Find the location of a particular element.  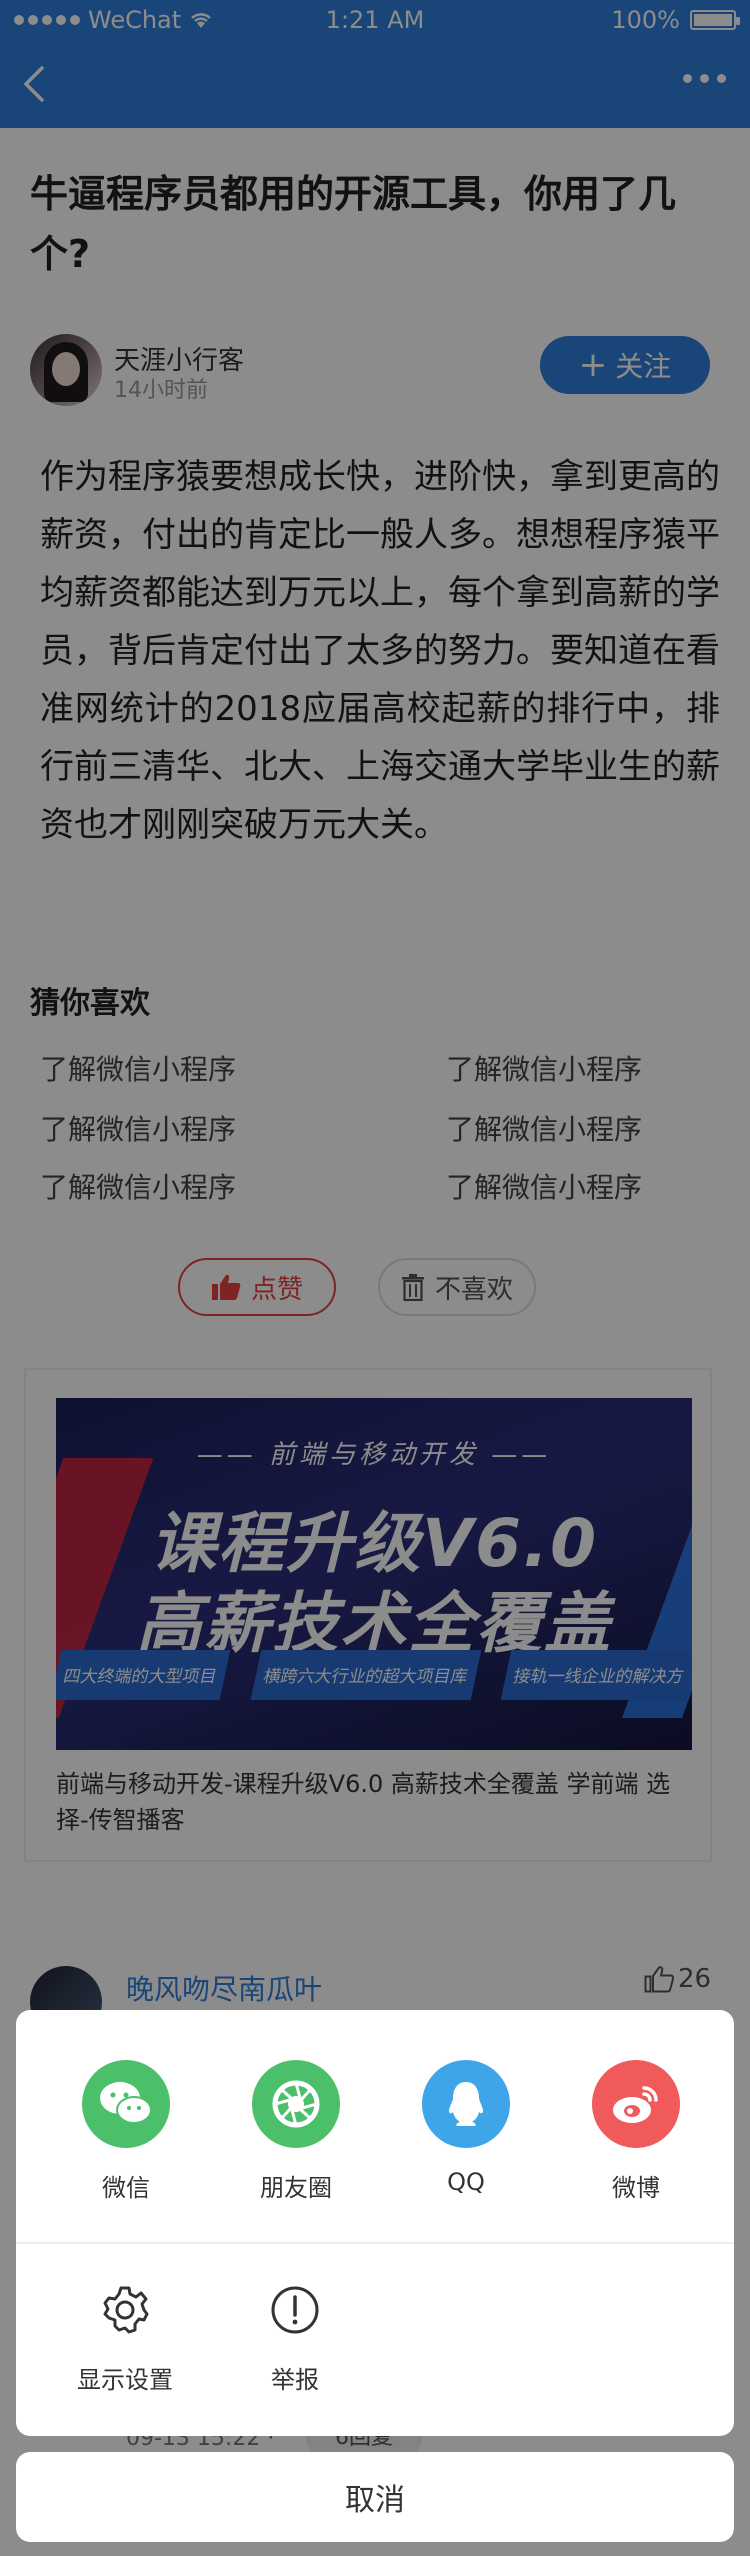

share-moments: 朋友圈 is located at coordinates (296, 2131).